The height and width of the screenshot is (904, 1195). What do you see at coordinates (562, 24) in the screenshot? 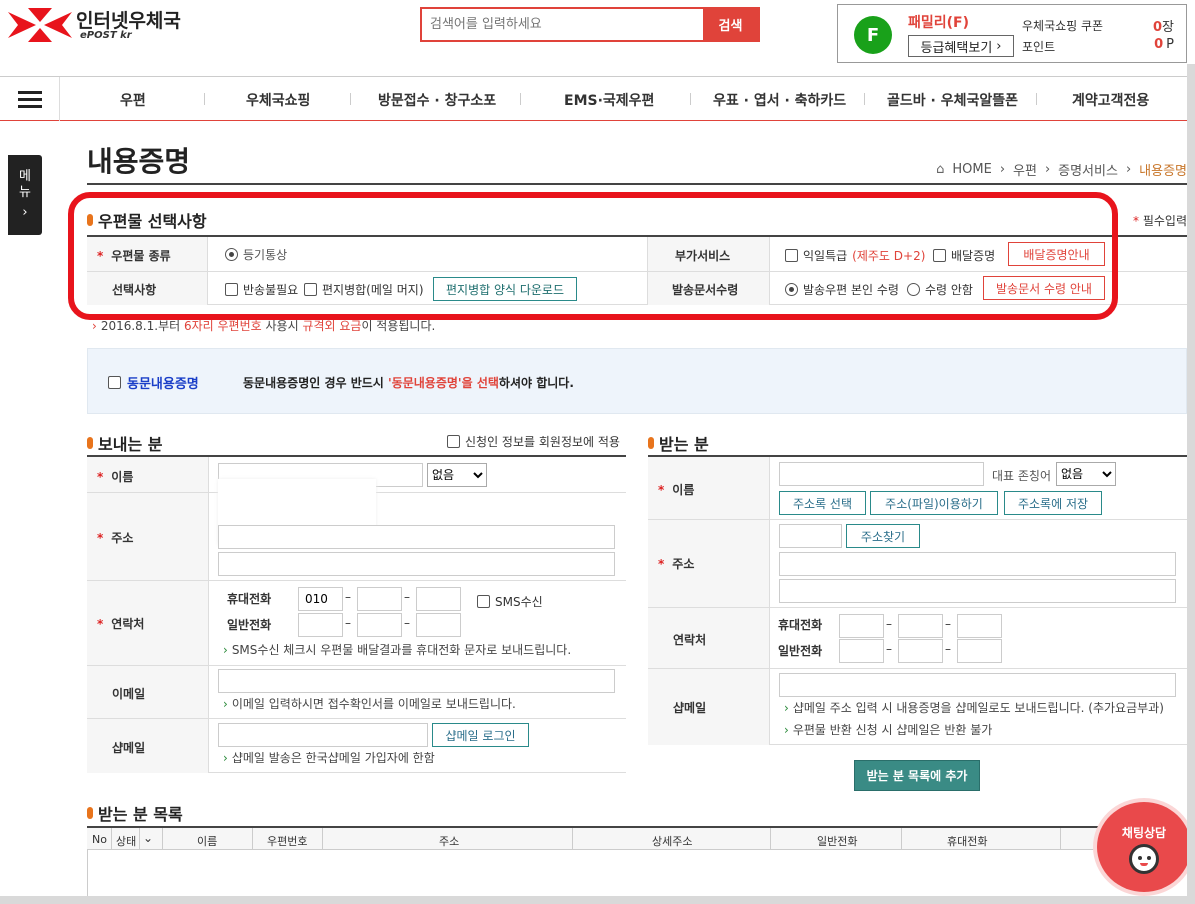
I see `search-input` at bounding box center [562, 24].